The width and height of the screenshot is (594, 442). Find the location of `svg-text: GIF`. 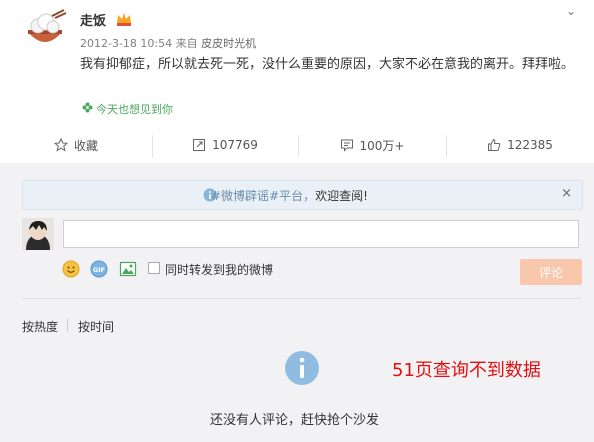

svg-text: GIF is located at coordinates (99, 270).